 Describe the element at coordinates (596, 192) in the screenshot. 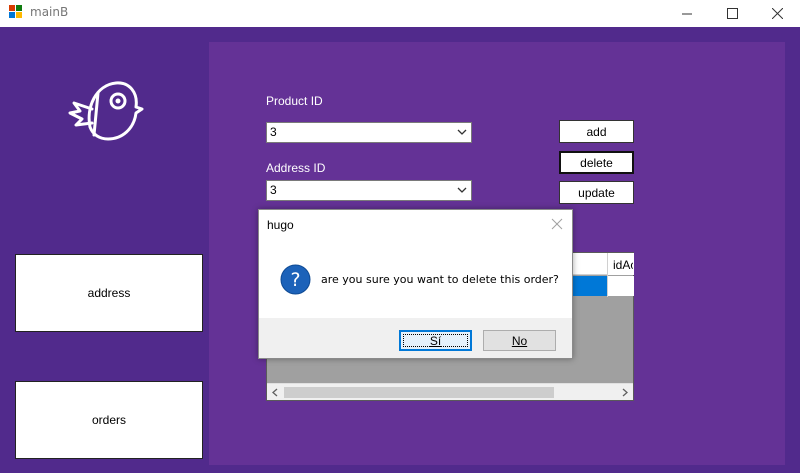

I see `update-button: update` at that location.